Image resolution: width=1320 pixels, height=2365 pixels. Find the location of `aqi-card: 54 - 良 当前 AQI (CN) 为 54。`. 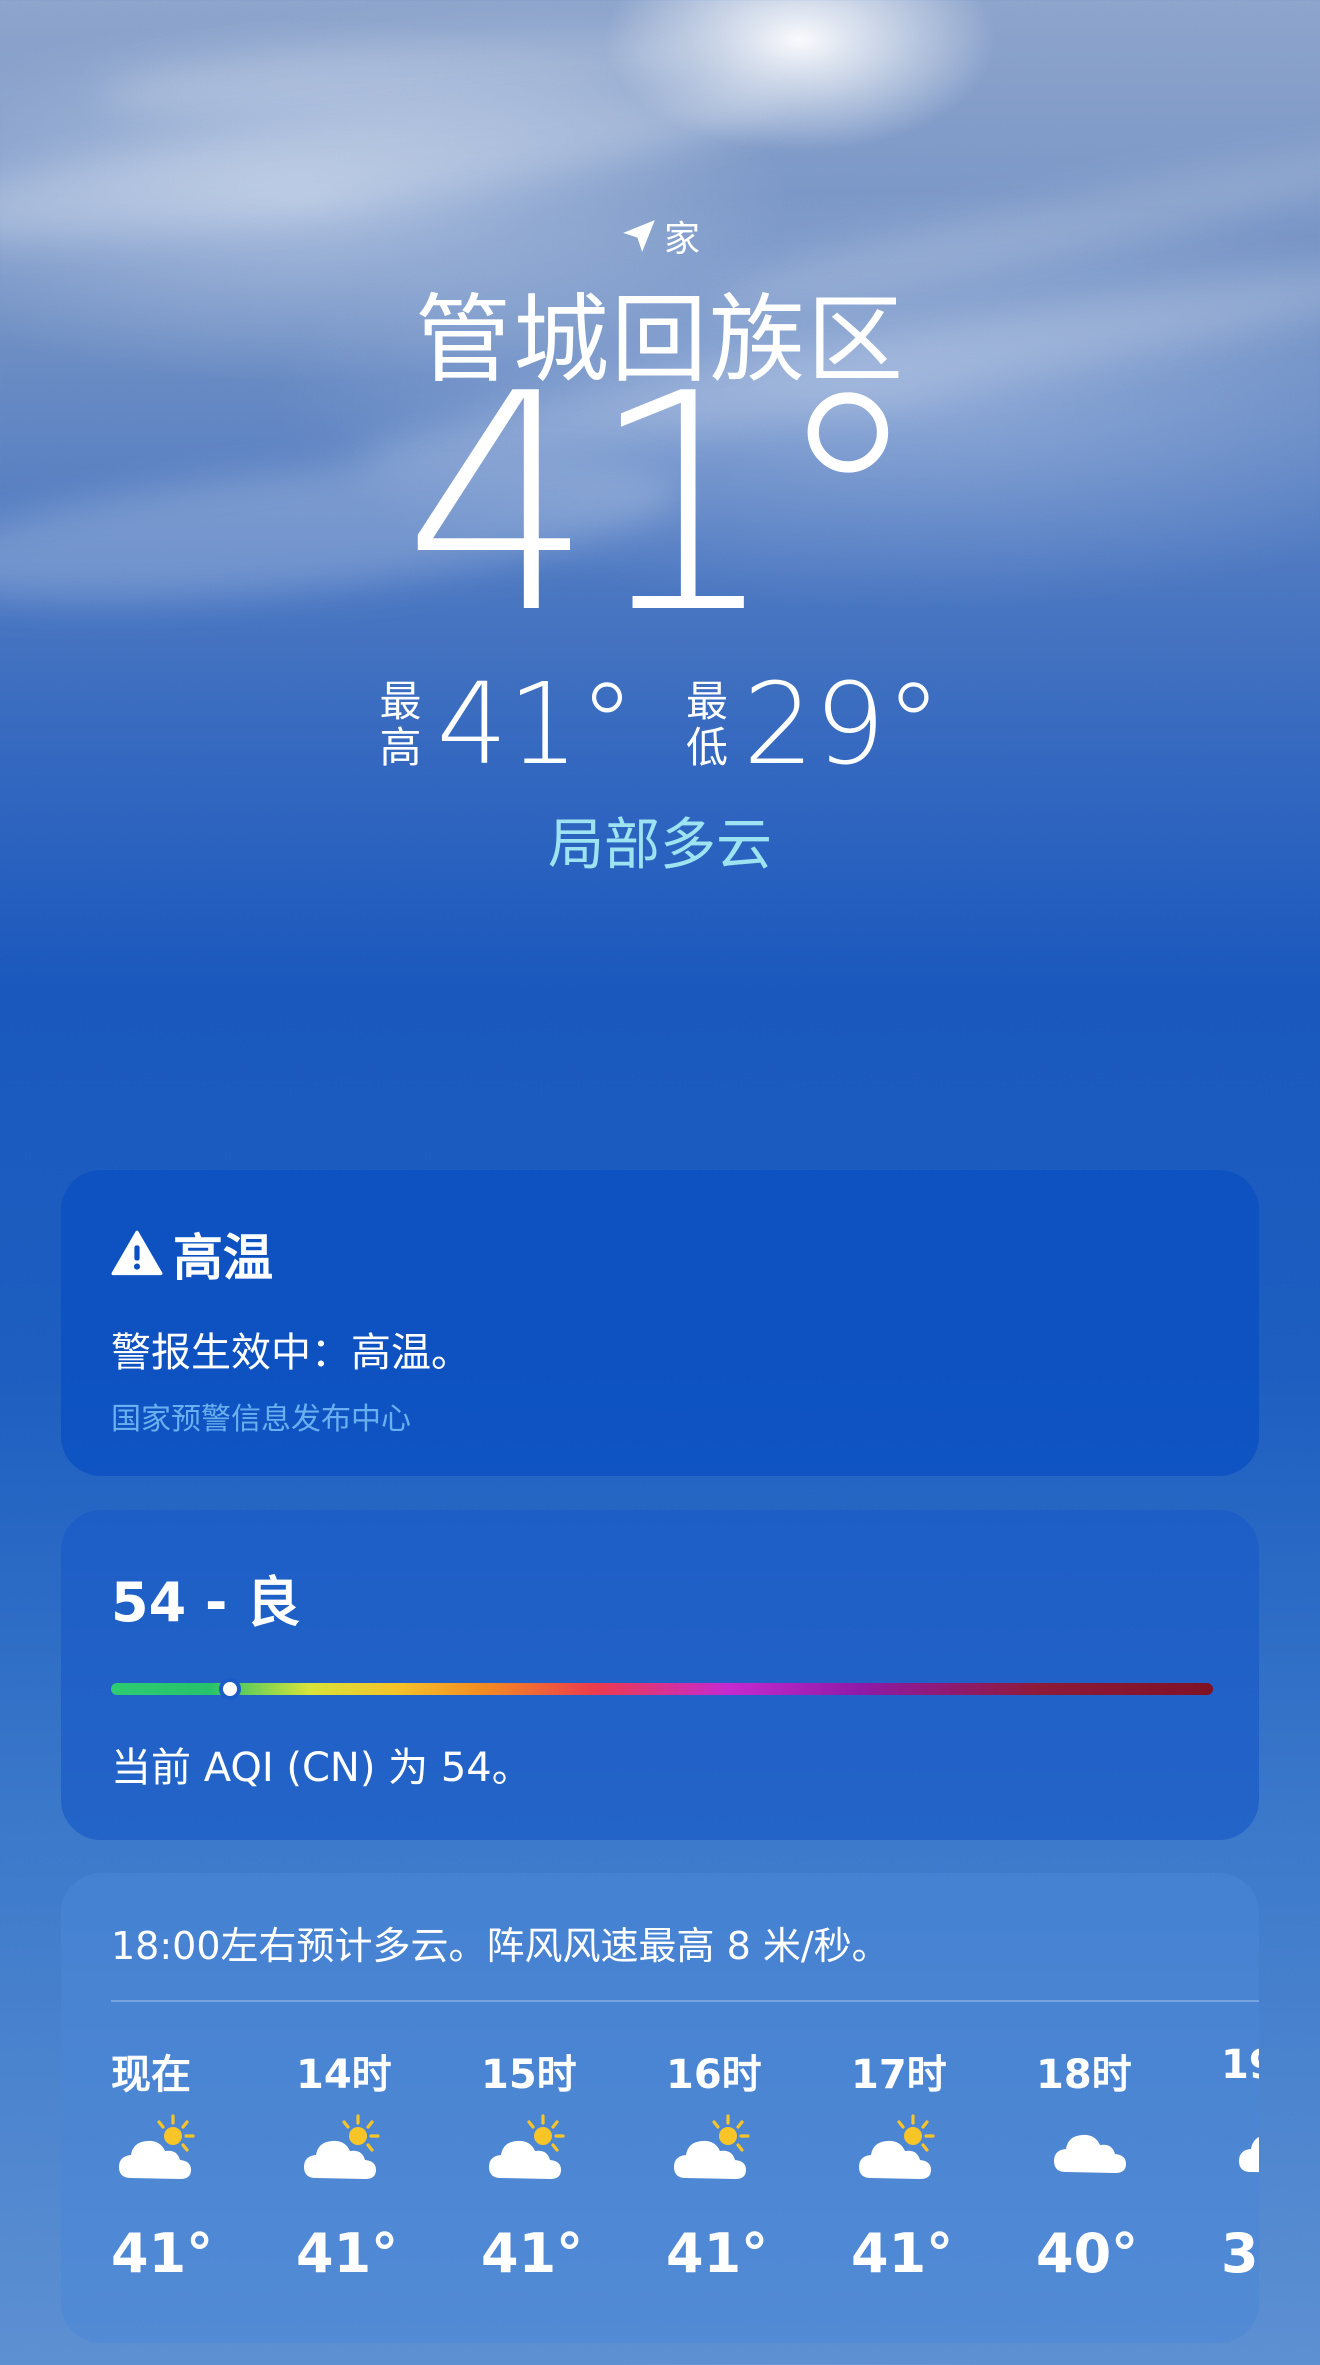

aqi-card: 54 - 良 当前 AQI (CN) 为 54。 is located at coordinates (660, 1675).